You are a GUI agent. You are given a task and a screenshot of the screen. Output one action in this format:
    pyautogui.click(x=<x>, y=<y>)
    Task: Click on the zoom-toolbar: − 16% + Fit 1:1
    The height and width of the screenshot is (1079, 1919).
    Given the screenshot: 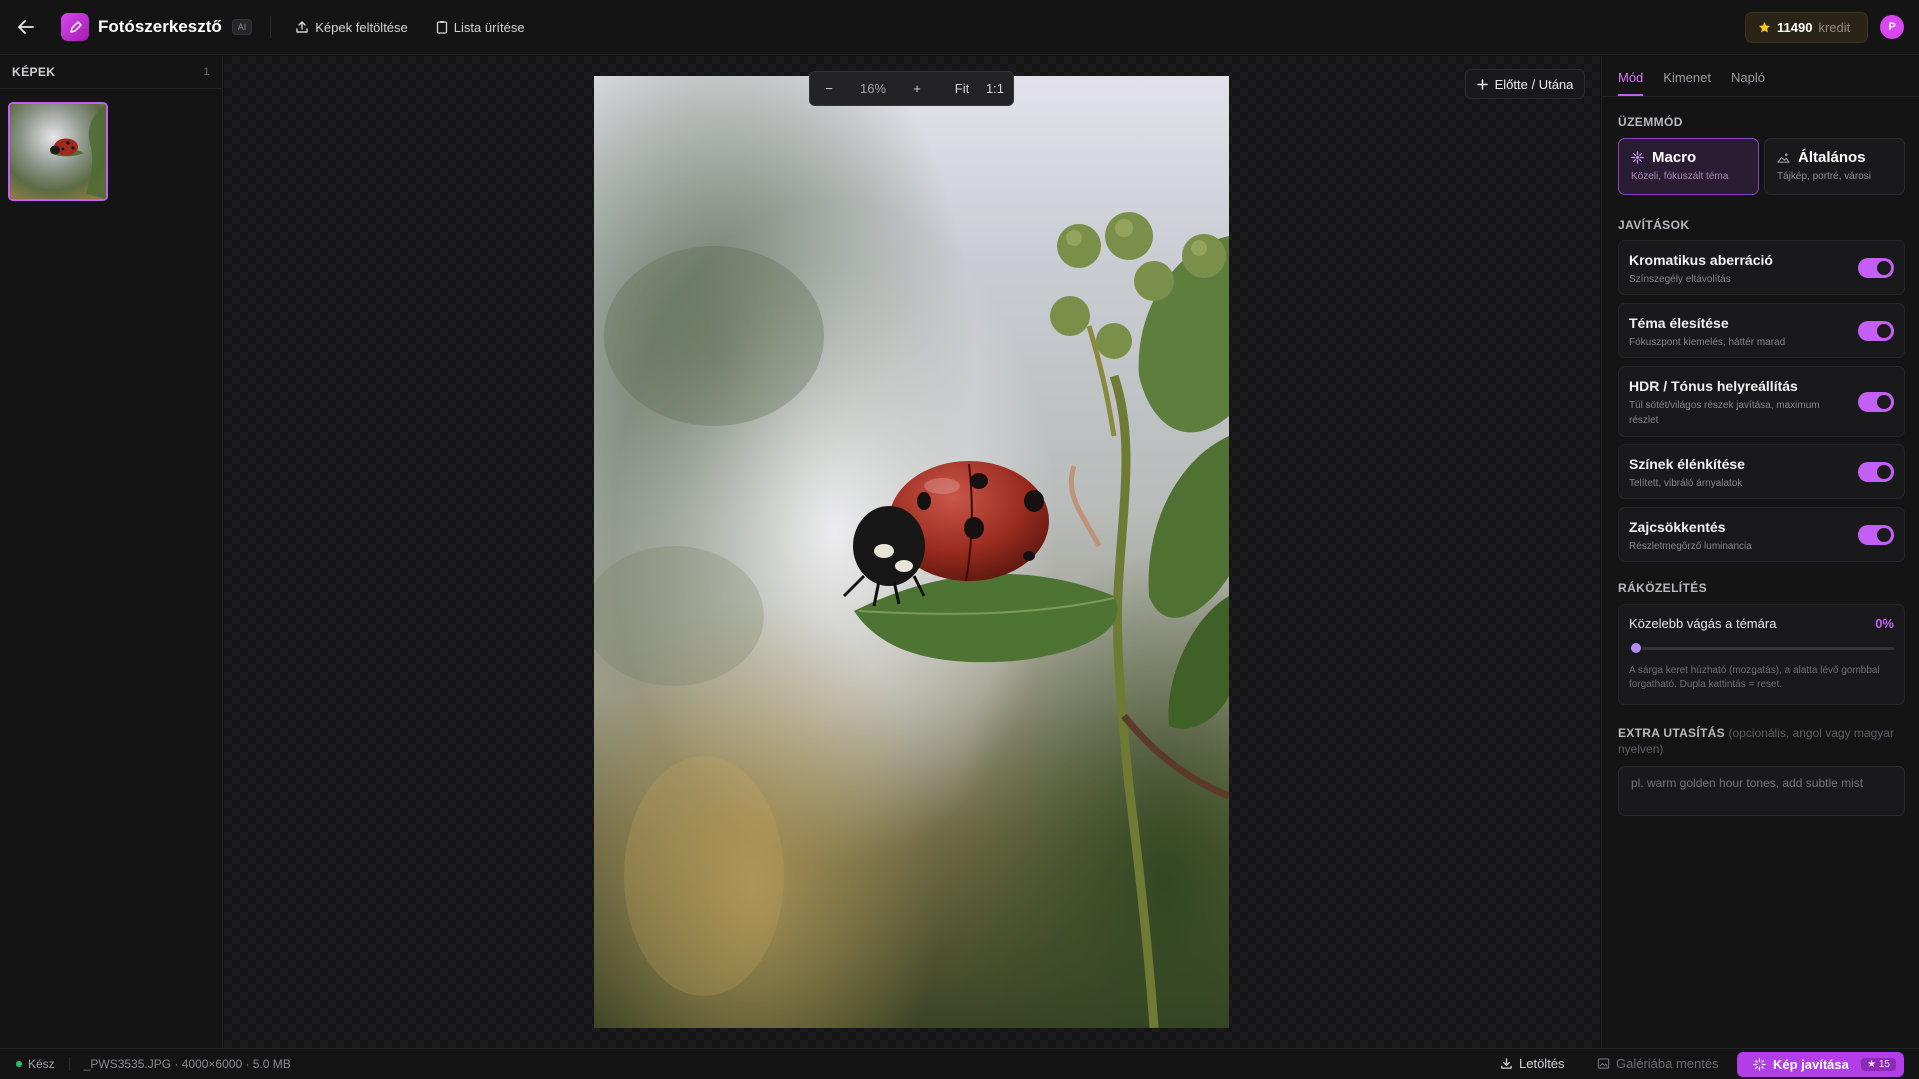 What is the action you would take?
    pyautogui.click(x=911, y=88)
    